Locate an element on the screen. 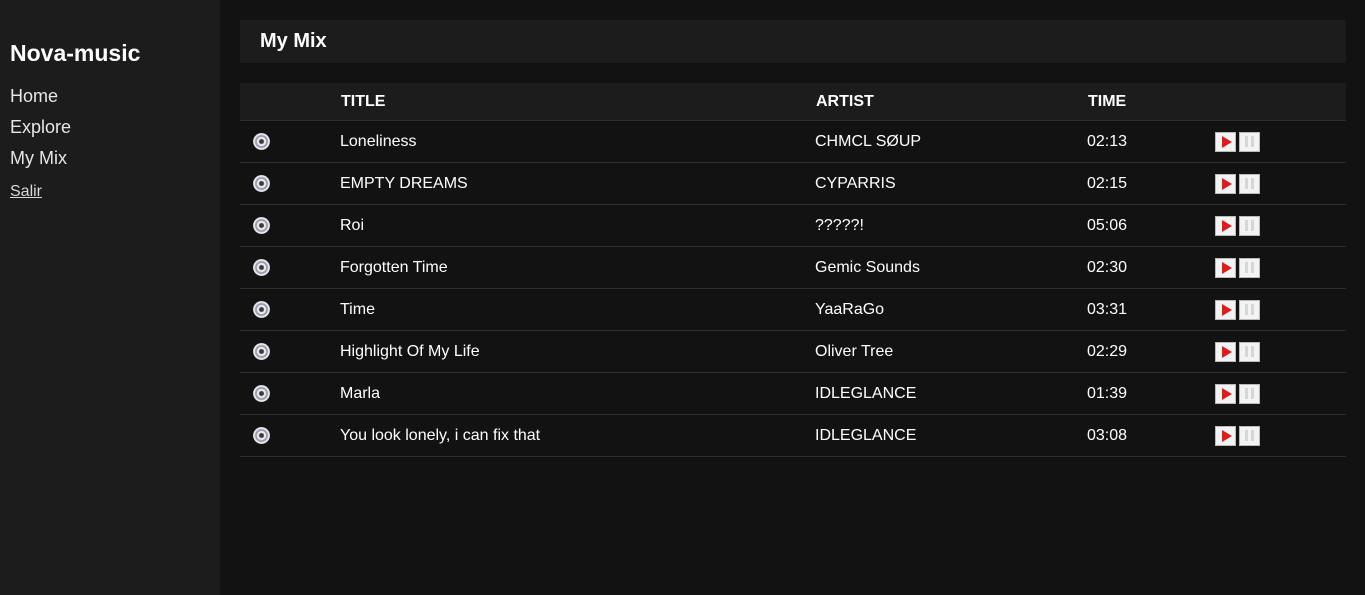 The image size is (1365, 595). track-title: Roi is located at coordinates (352, 225).